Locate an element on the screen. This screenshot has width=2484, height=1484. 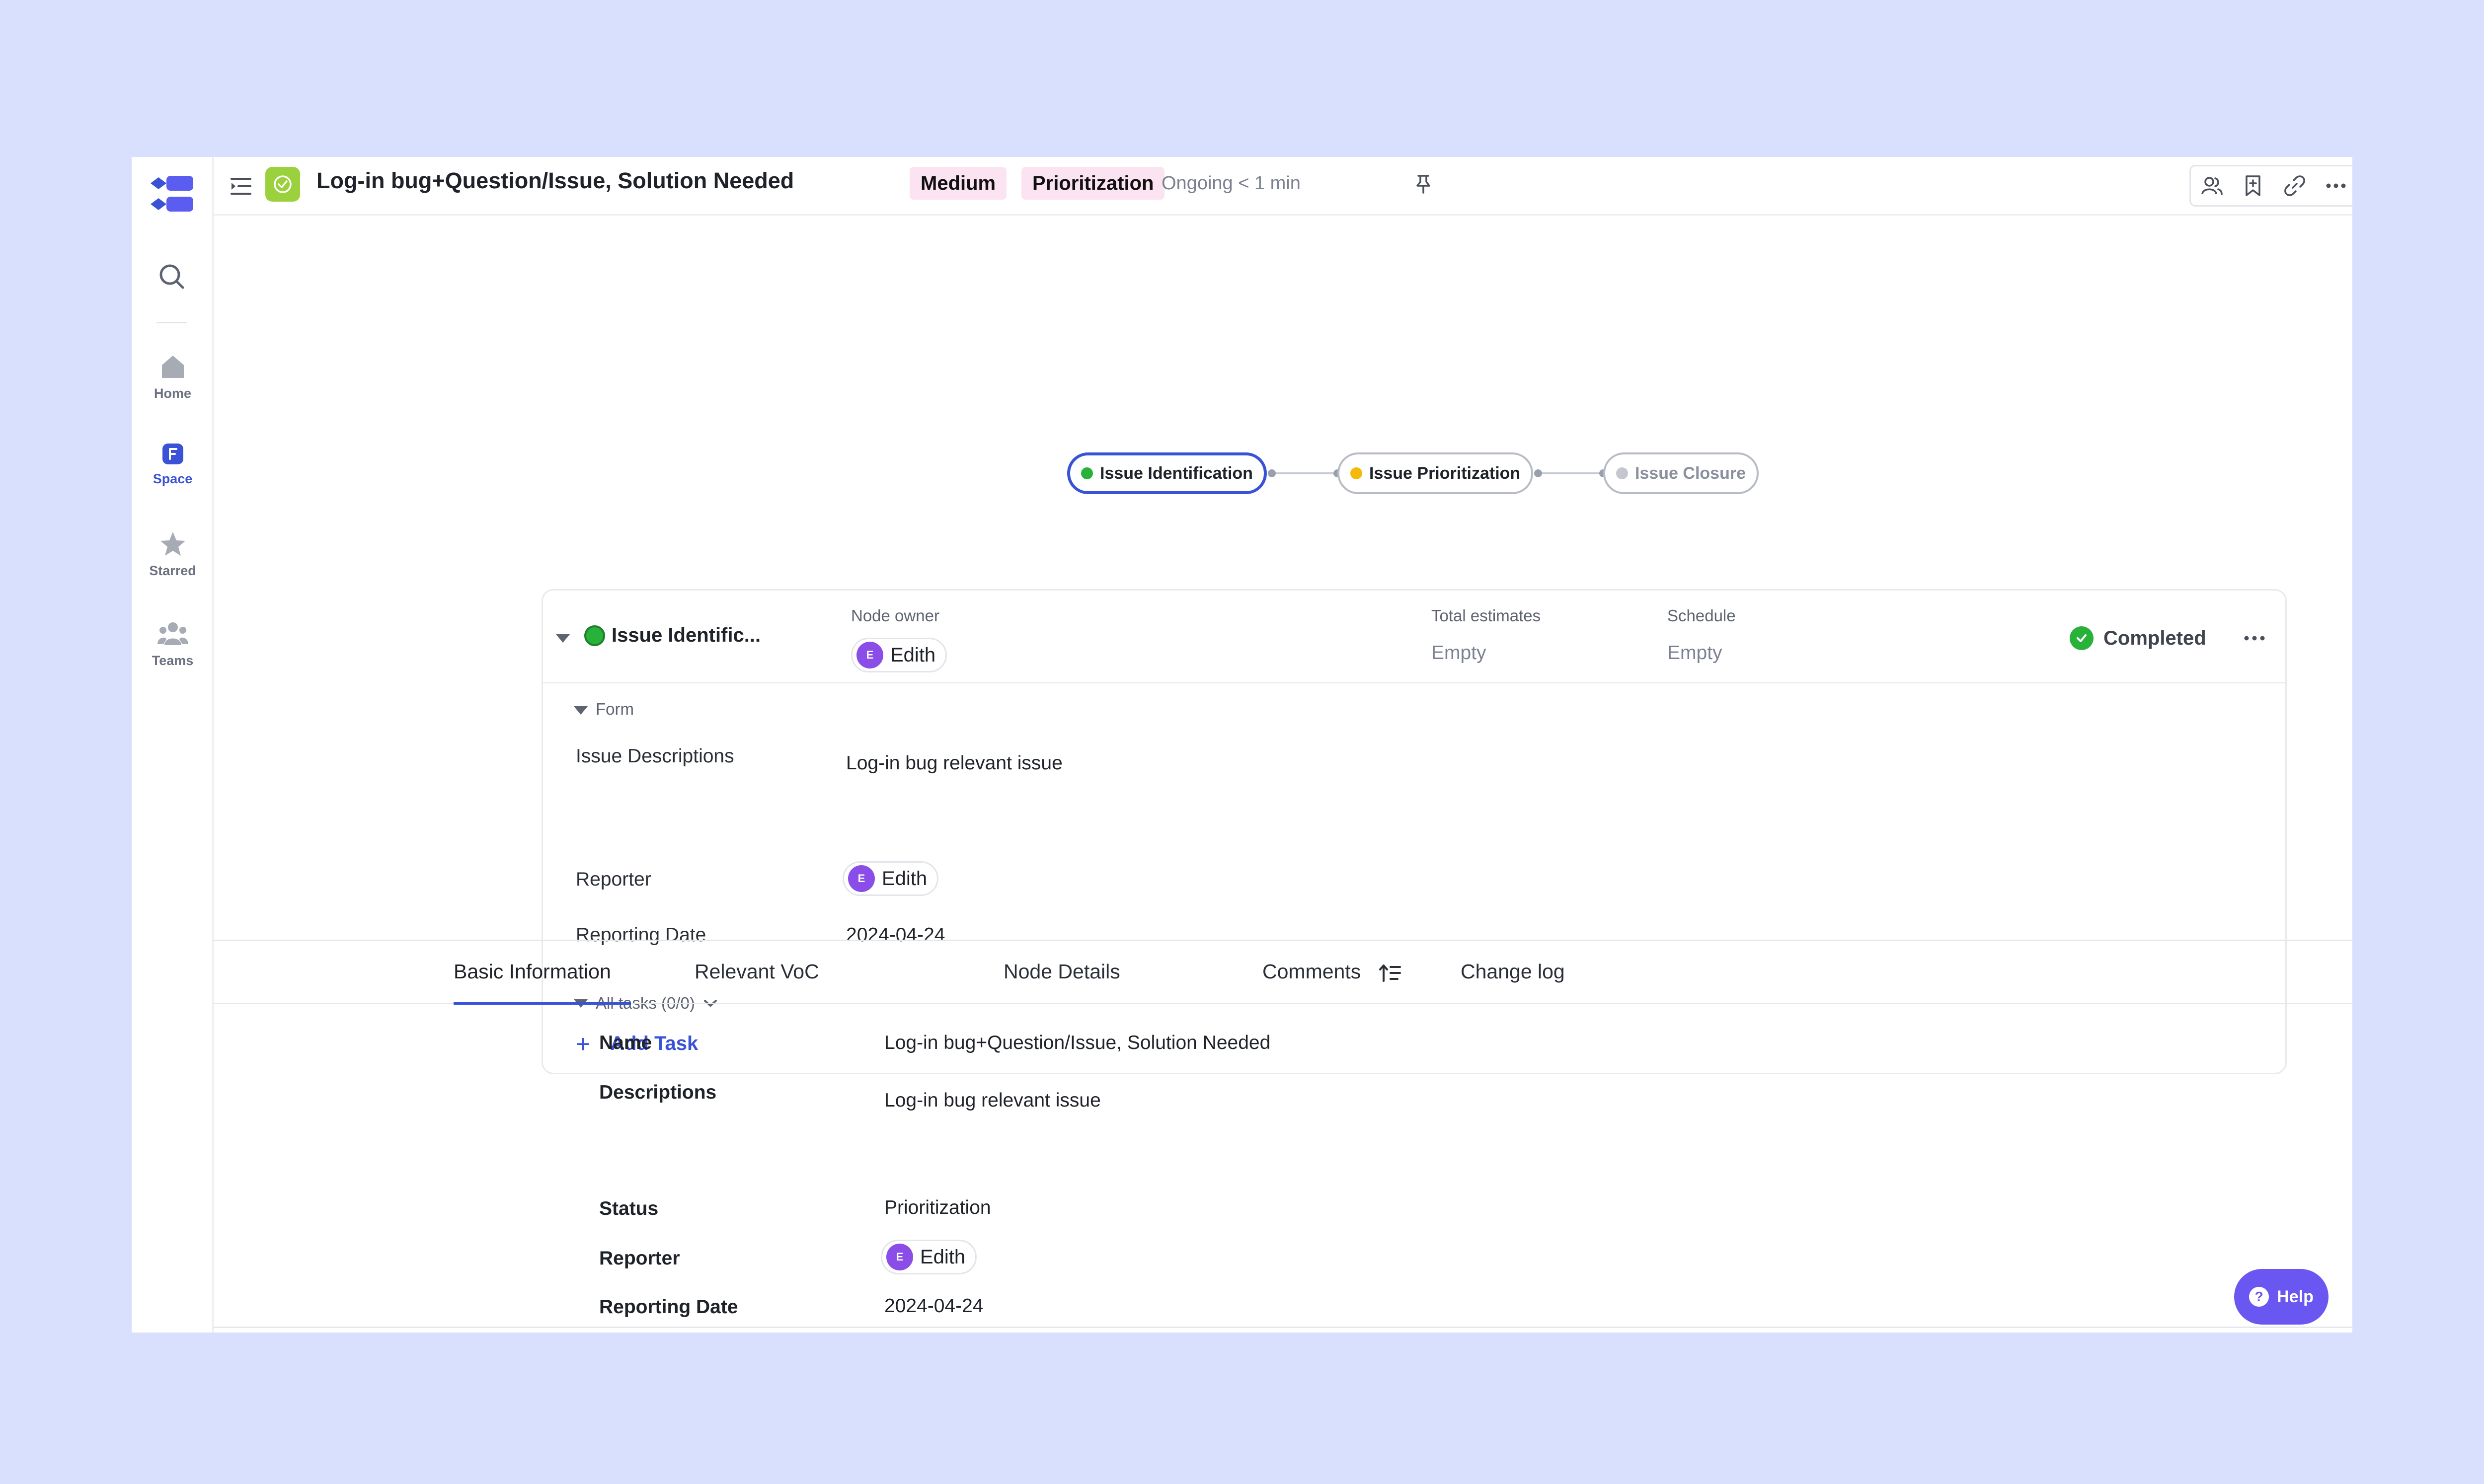
help-label: Help is located at coordinates (2295, 1296).